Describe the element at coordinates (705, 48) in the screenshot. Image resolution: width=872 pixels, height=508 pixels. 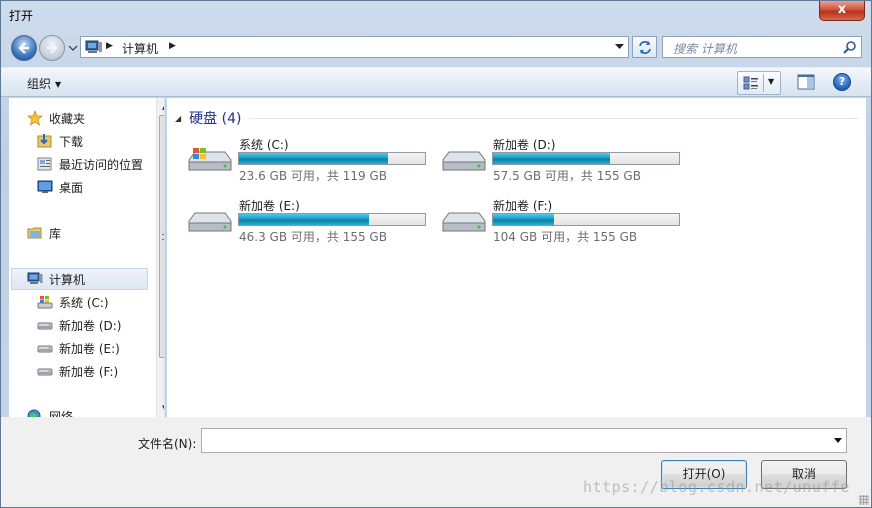
I see `search-input: 搜索 计算机` at that location.